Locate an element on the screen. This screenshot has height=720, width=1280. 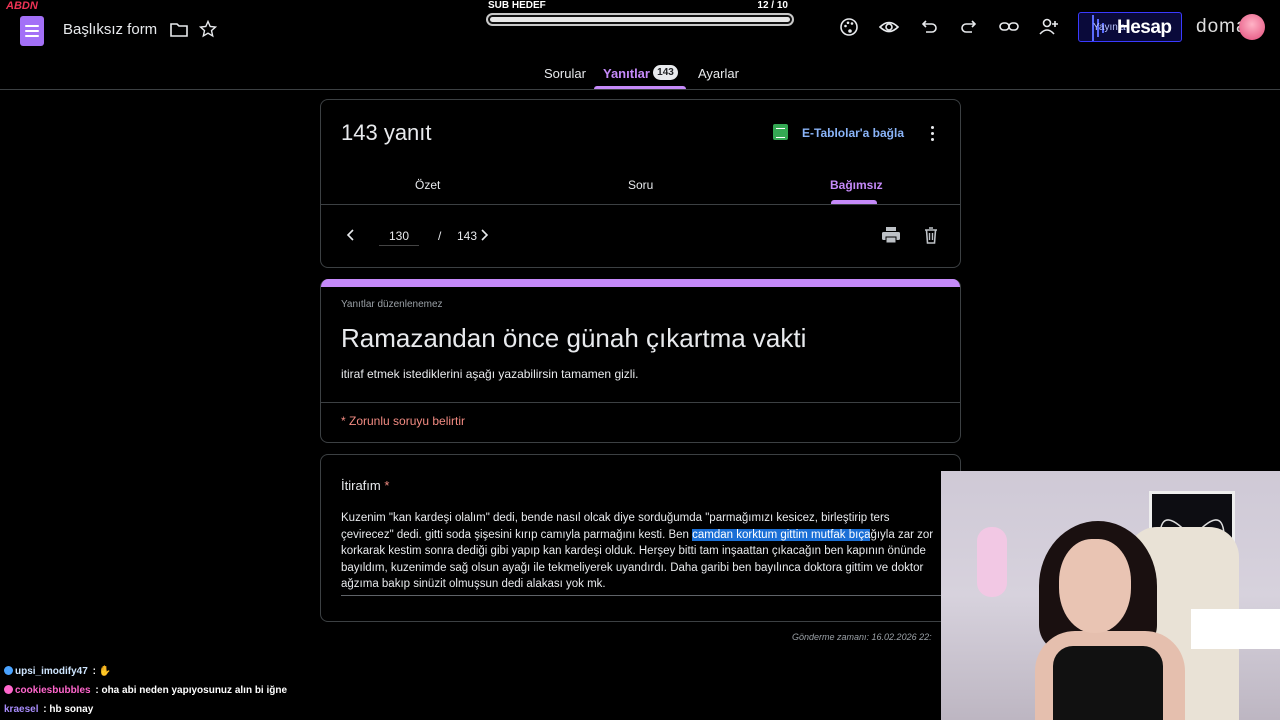
palette-icon is located at coordinates (849, 27).